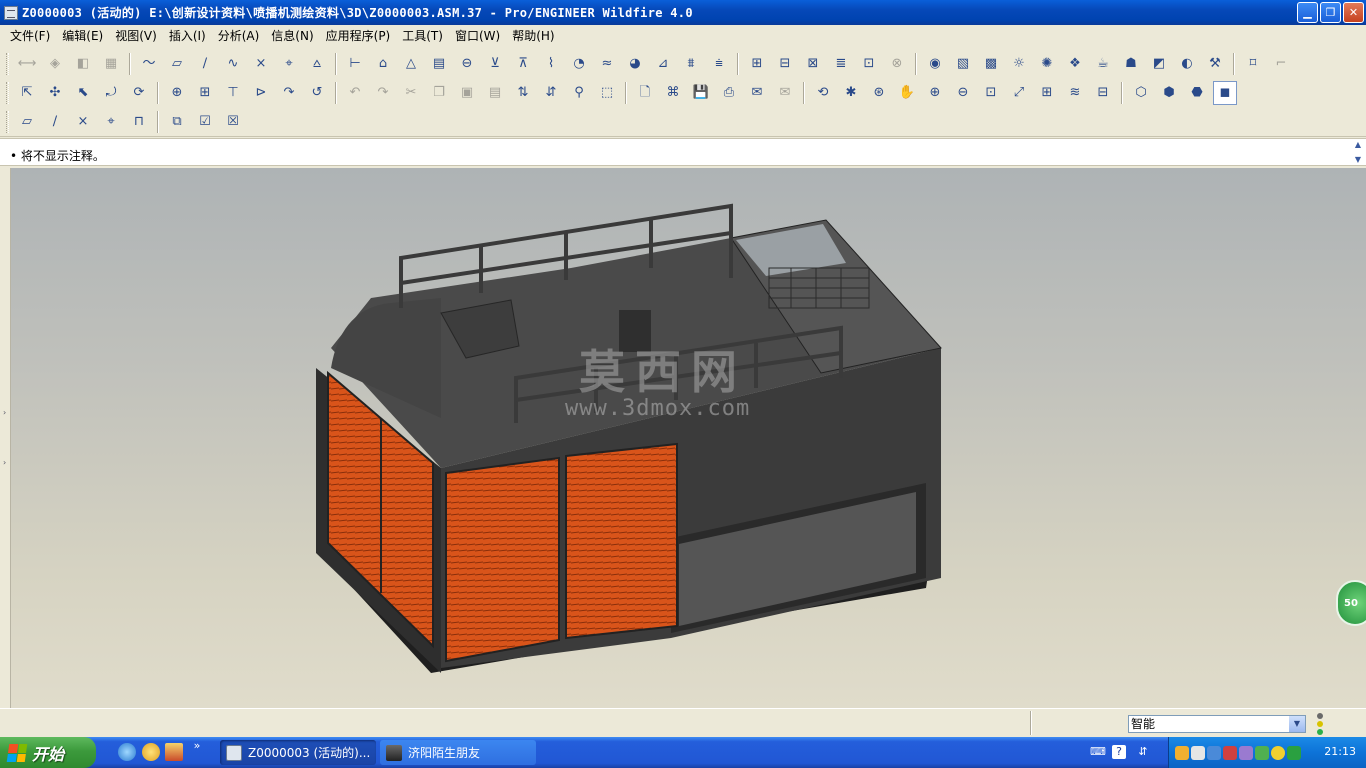 This screenshot has width=1366, height=768. What do you see at coordinates (785, 93) in the screenshot?
I see `email-link-button: ✉` at bounding box center [785, 93].